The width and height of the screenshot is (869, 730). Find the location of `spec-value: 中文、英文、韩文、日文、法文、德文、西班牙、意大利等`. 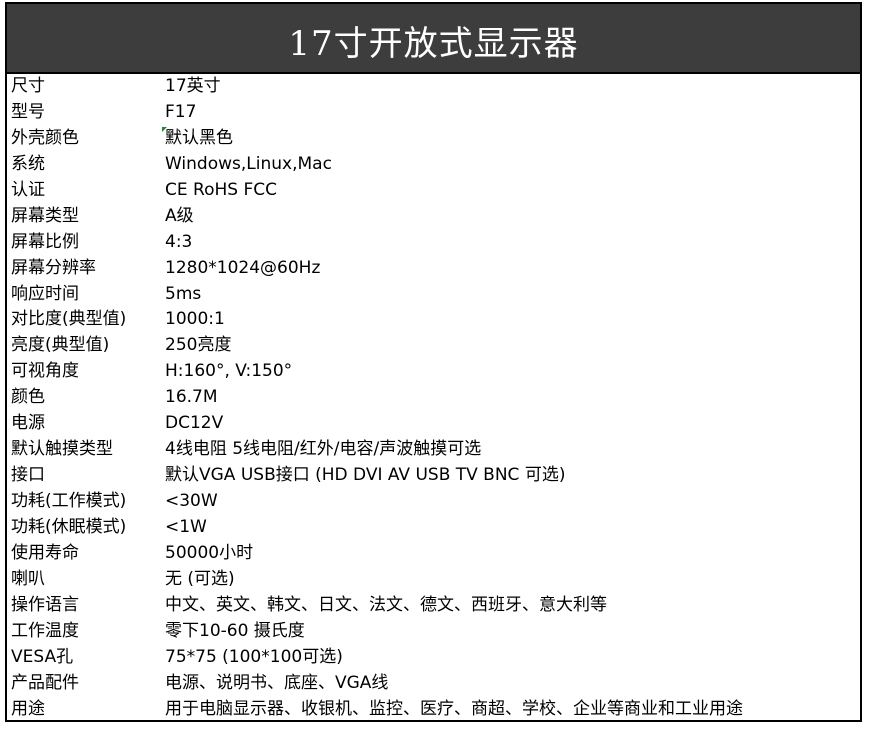

spec-value: 中文、英文、韩文、日文、法文、德文、西班牙、意大利等 is located at coordinates (386, 604).